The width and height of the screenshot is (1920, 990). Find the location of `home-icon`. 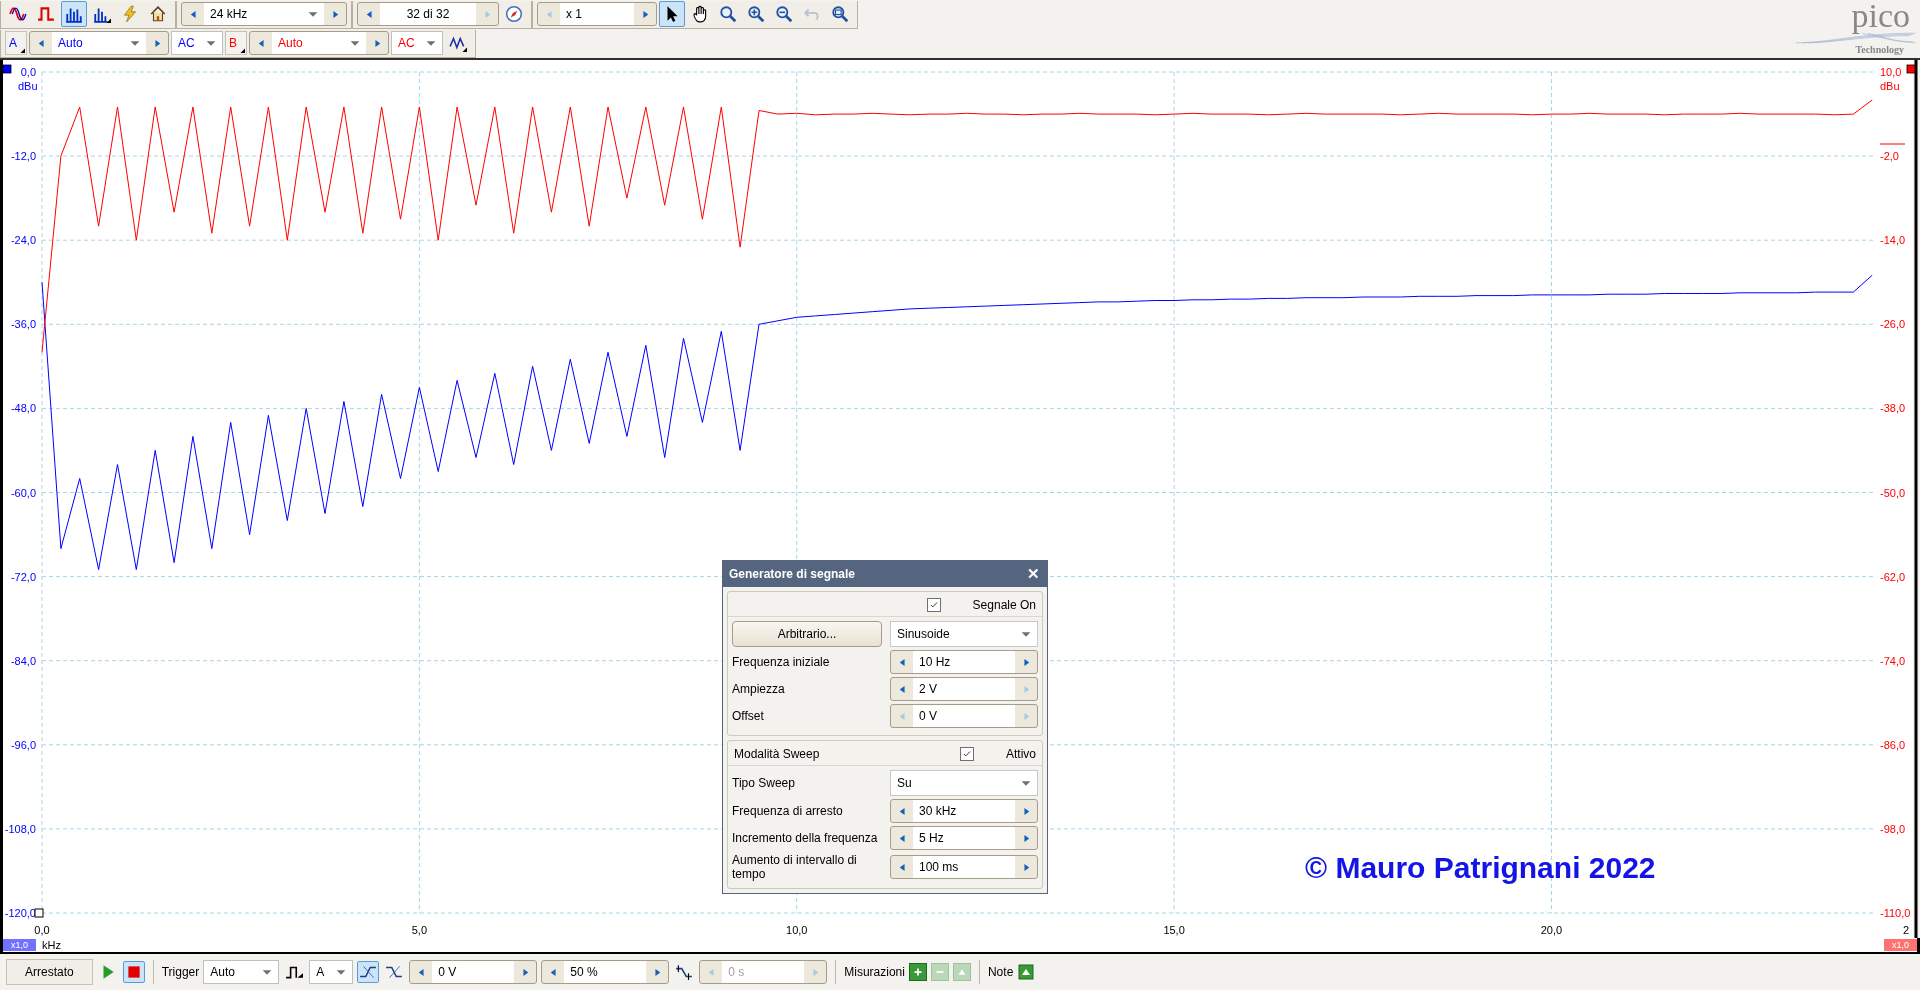

home-icon is located at coordinates (158, 14).